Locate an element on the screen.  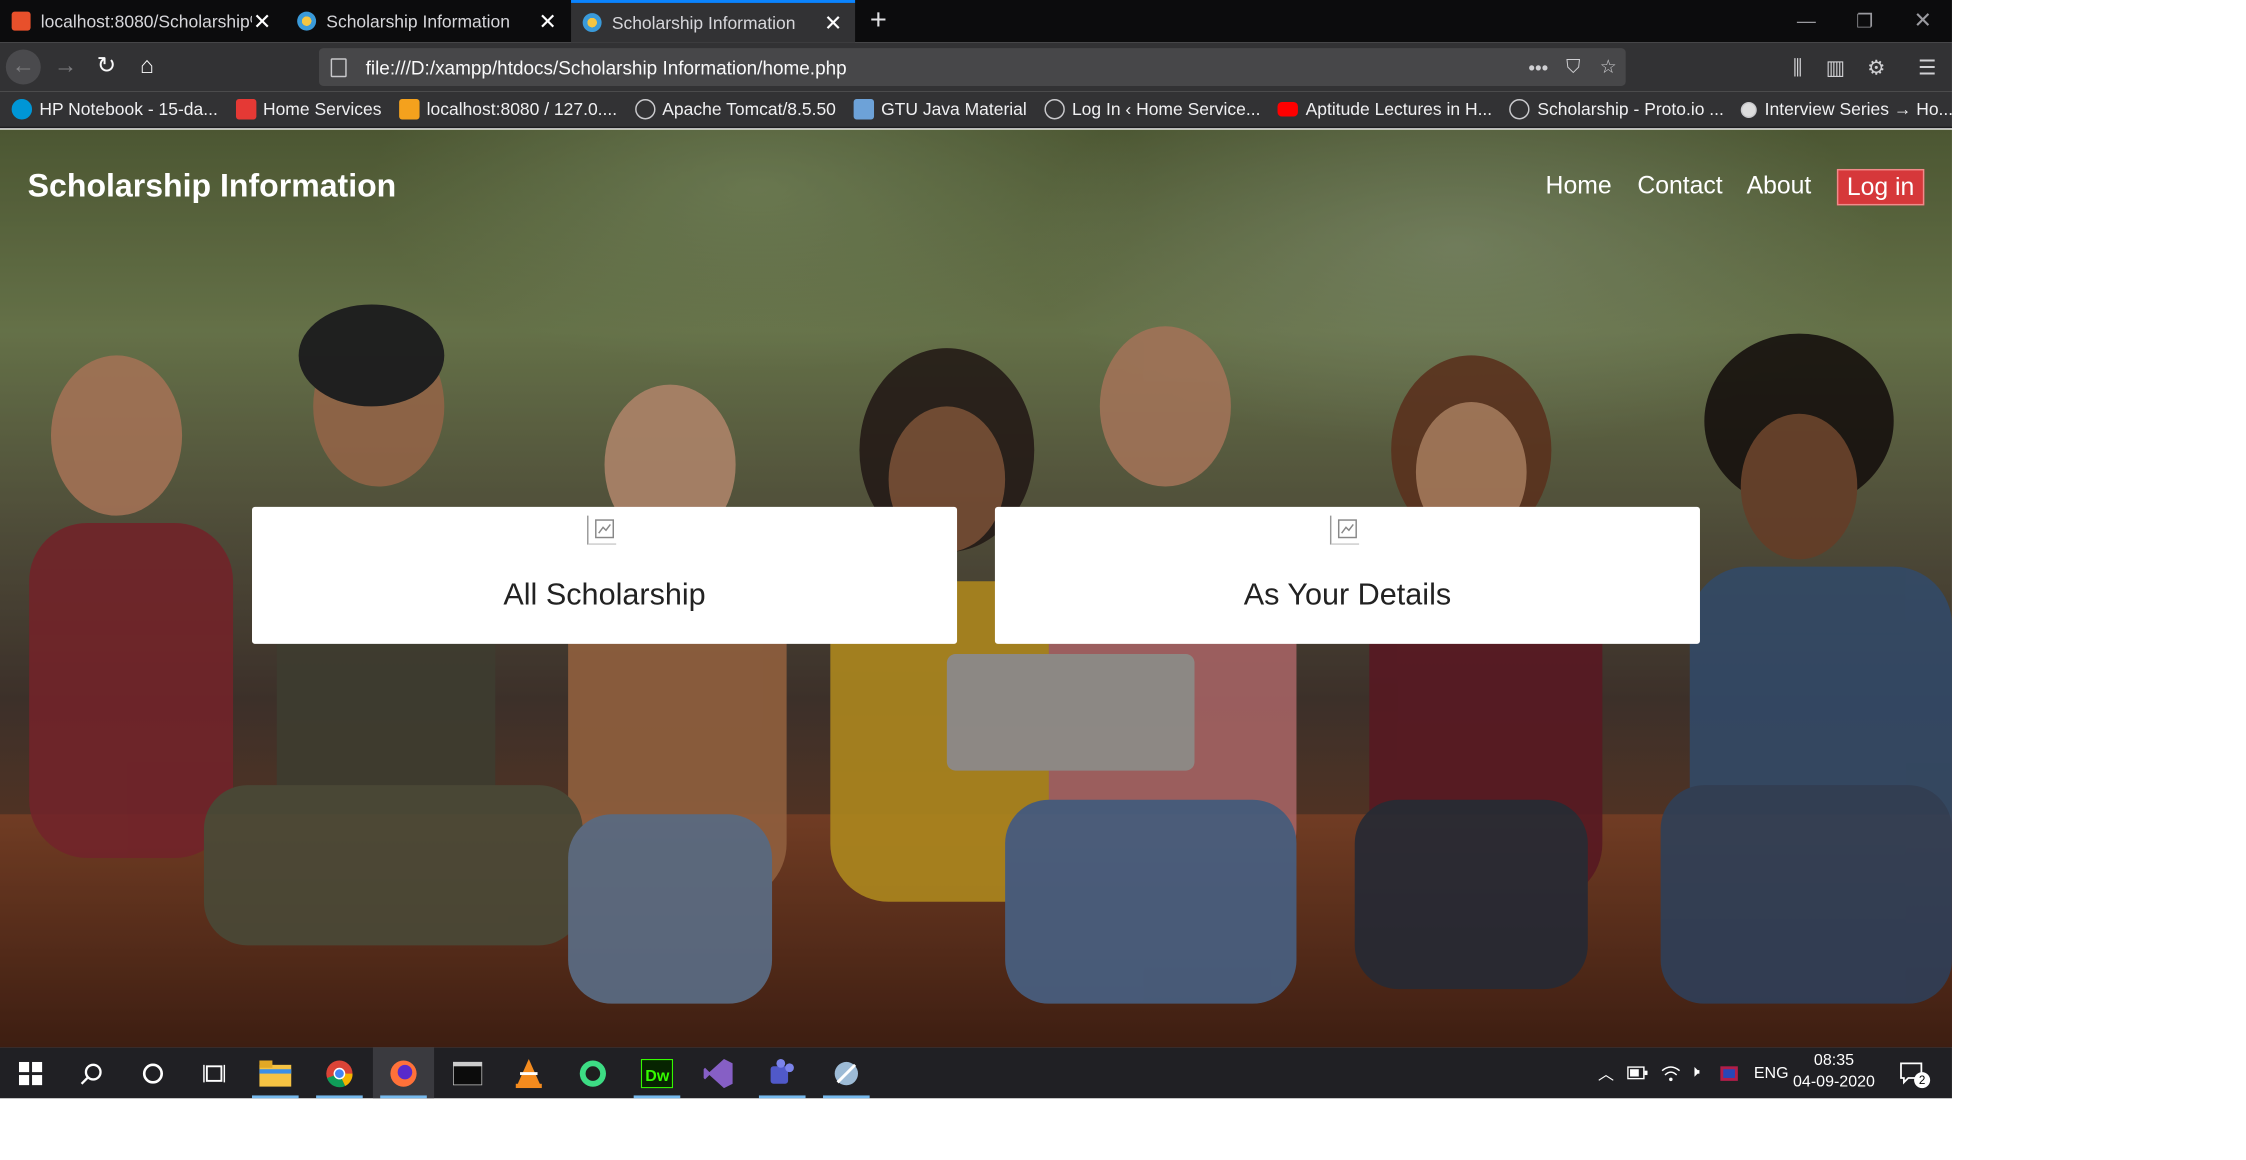
bookmark-home-services: Home Services is located at coordinates (308, 109).